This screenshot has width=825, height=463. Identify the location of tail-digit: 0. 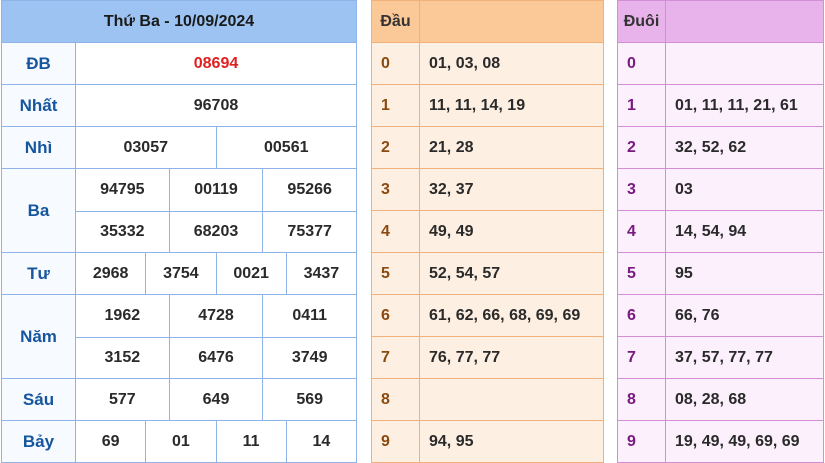
(642, 63).